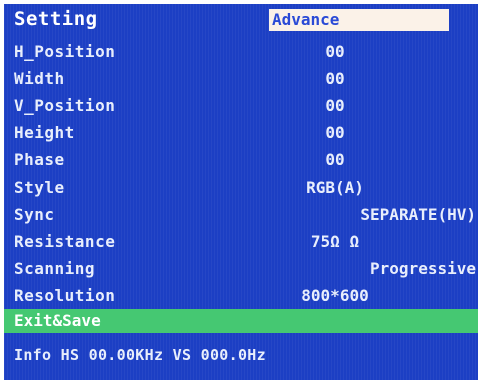 This screenshot has width=483, height=385. Describe the element at coordinates (241, 241) in the screenshot. I see `setting-resistance: Resistance 75Ω Ω` at that location.